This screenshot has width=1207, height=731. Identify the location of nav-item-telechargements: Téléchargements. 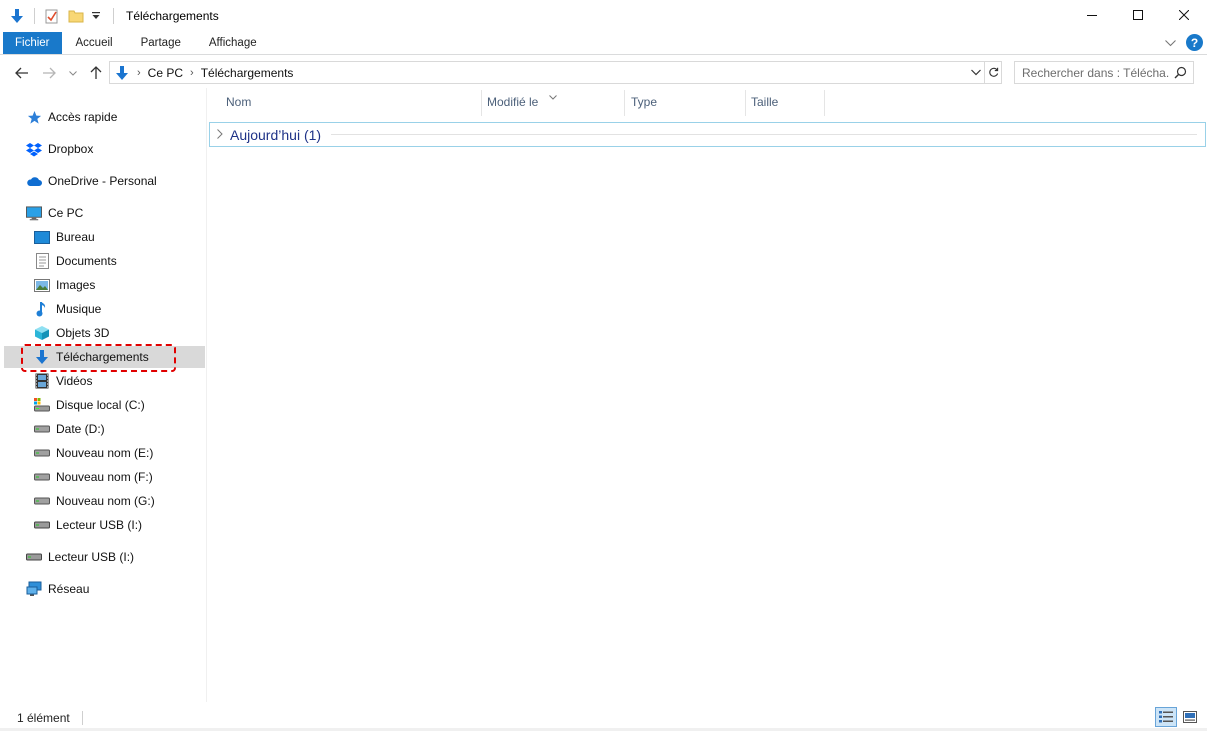
(104, 357).